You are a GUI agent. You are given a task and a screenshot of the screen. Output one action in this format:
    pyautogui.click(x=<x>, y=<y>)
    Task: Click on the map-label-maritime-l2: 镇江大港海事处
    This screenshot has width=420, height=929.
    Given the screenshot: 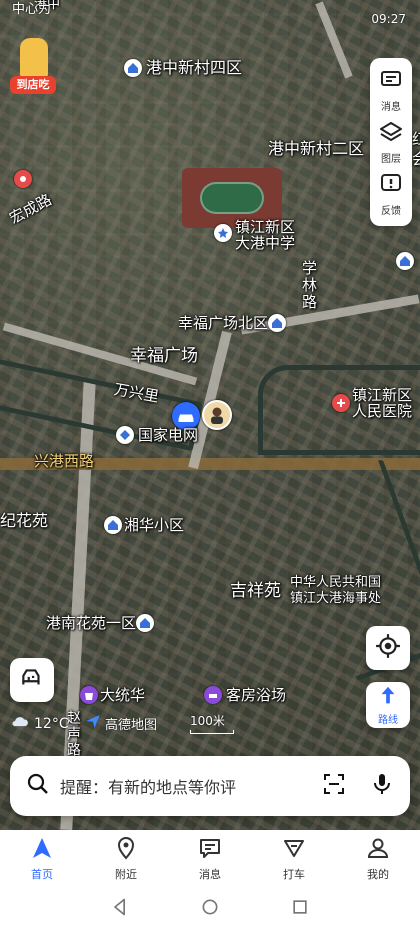 What is the action you would take?
    pyautogui.click(x=335, y=599)
    